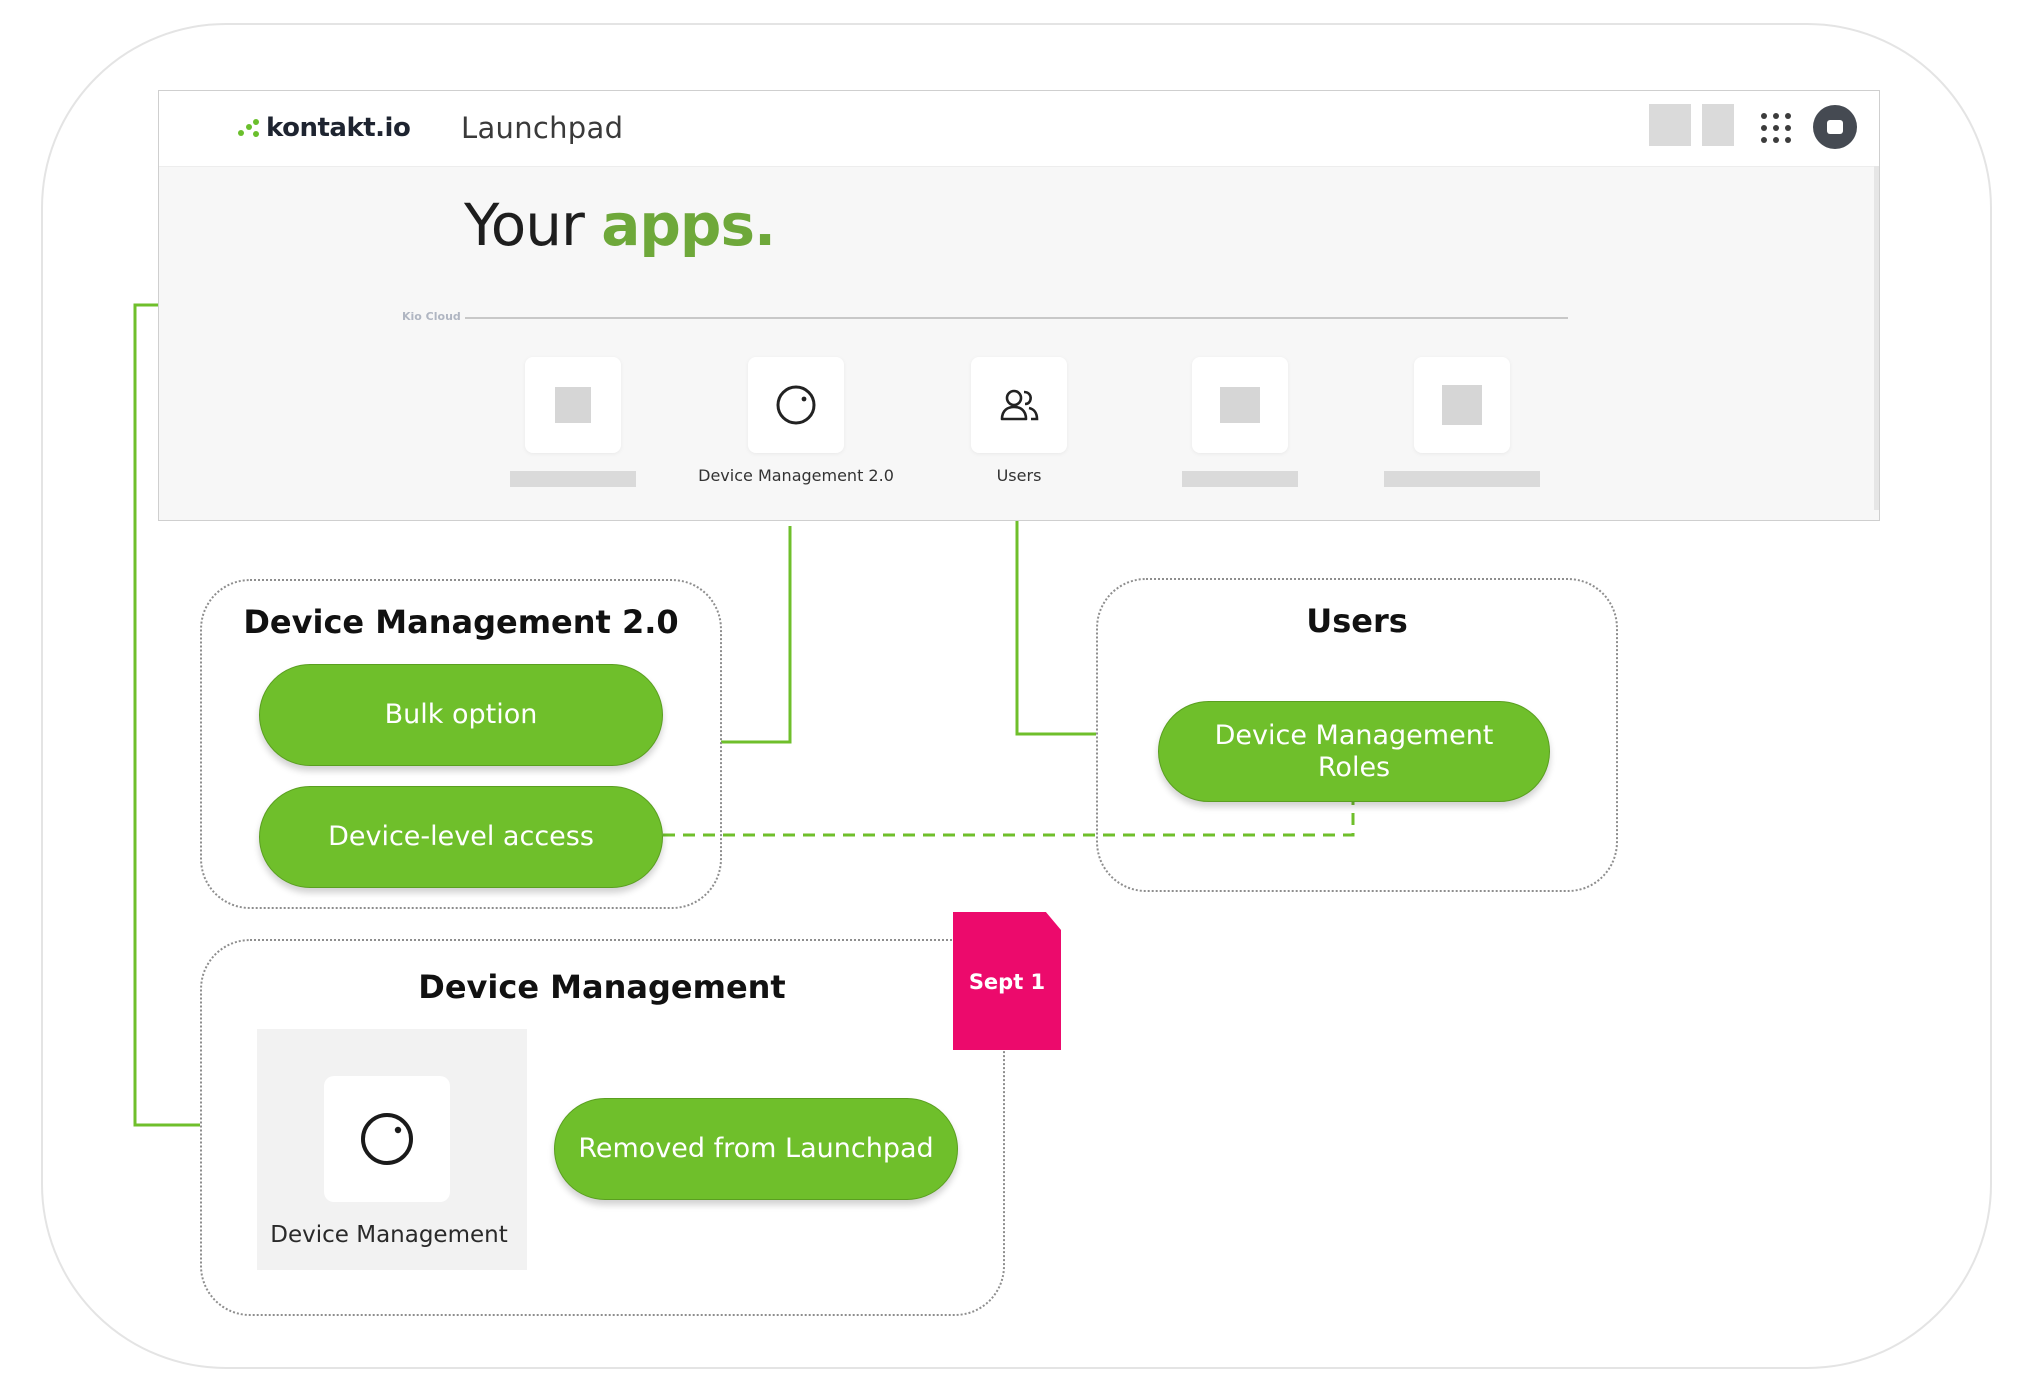 The height and width of the screenshot is (1400, 2025). I want to click on dm-box-title: Device Management, so click(602, 987).